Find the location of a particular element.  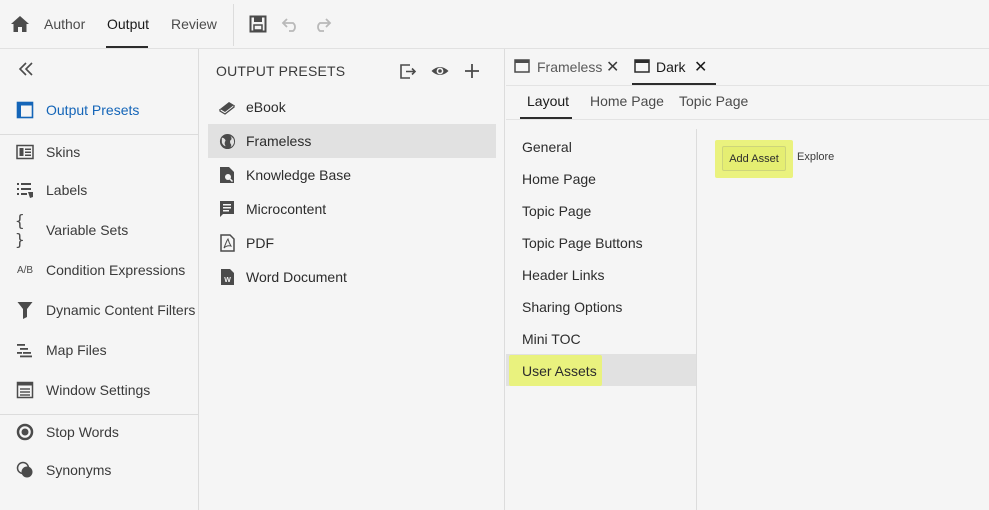

preset-frameless: Frameless is located at coordinates (352, 141).